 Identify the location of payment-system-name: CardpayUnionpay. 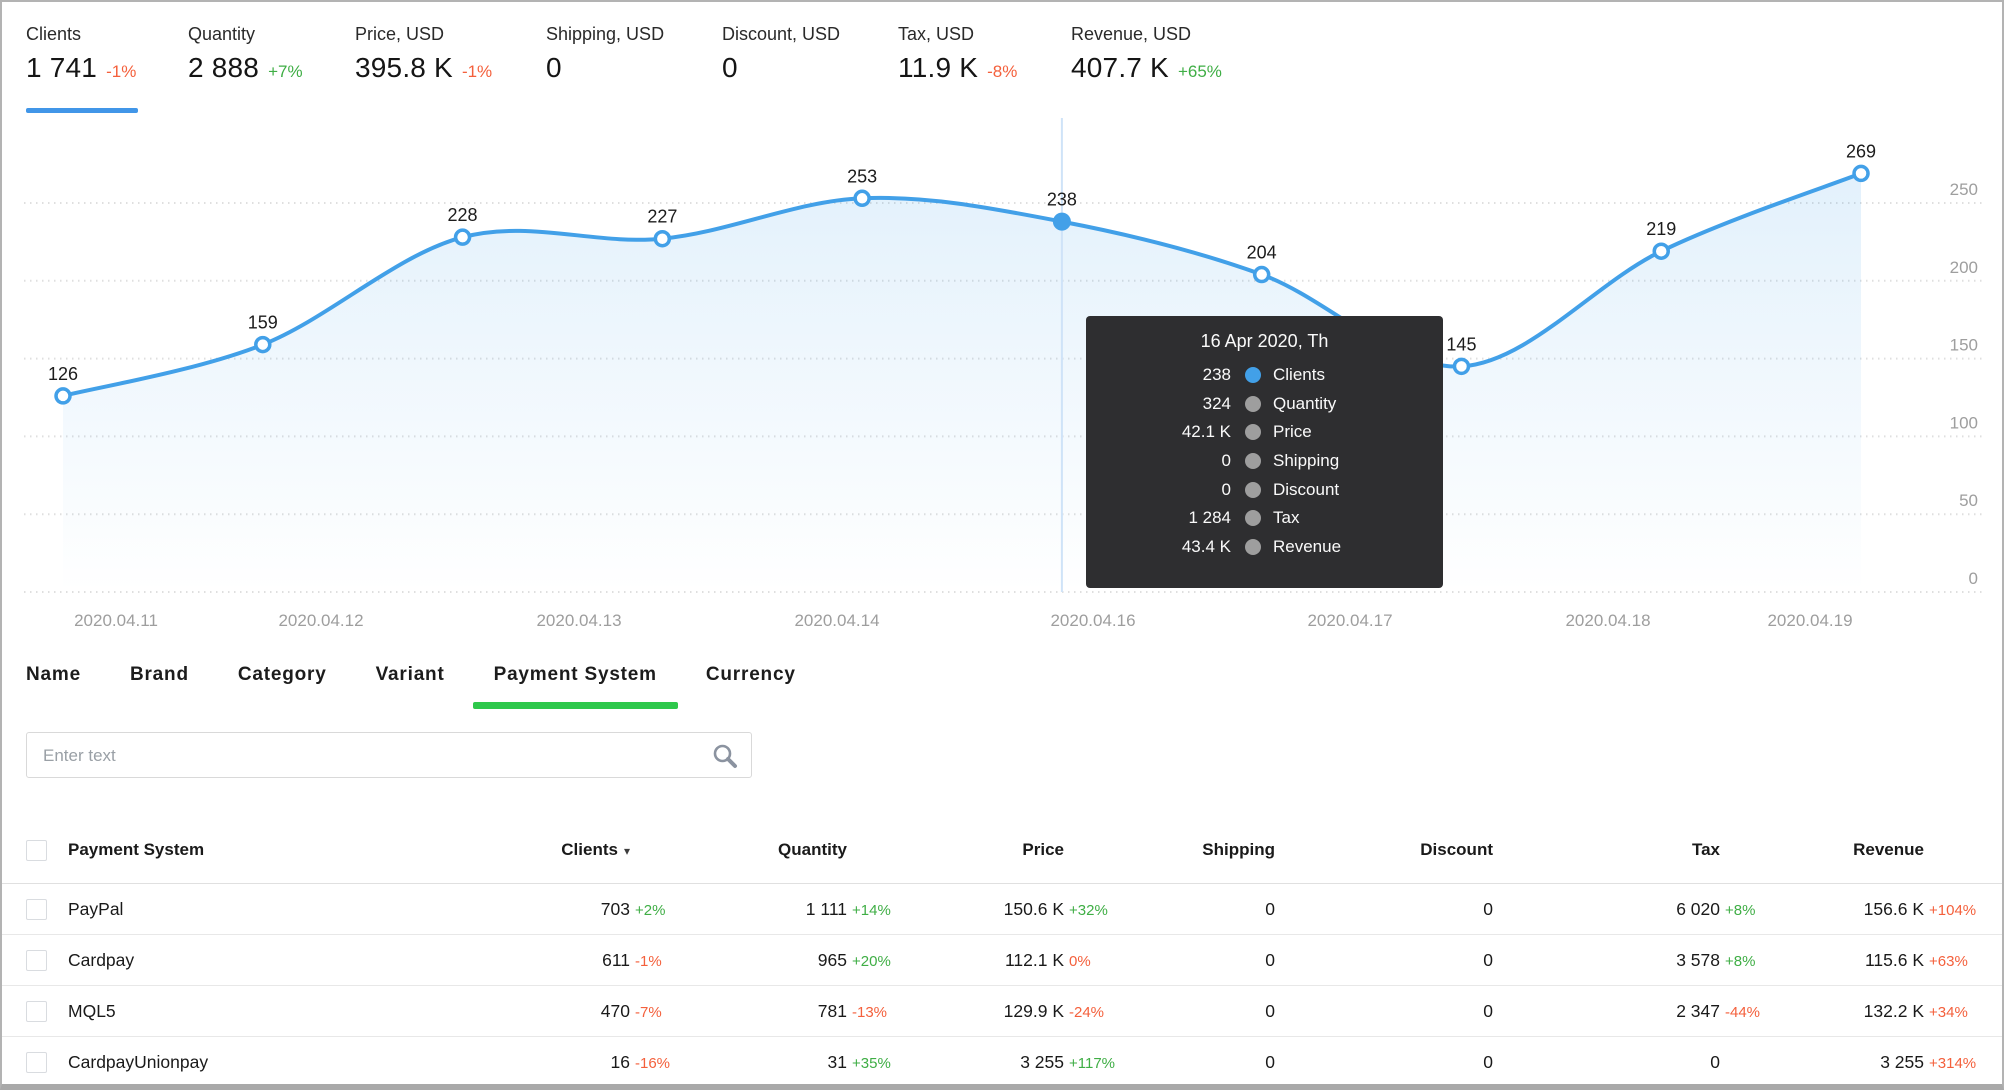
(138, 1062).